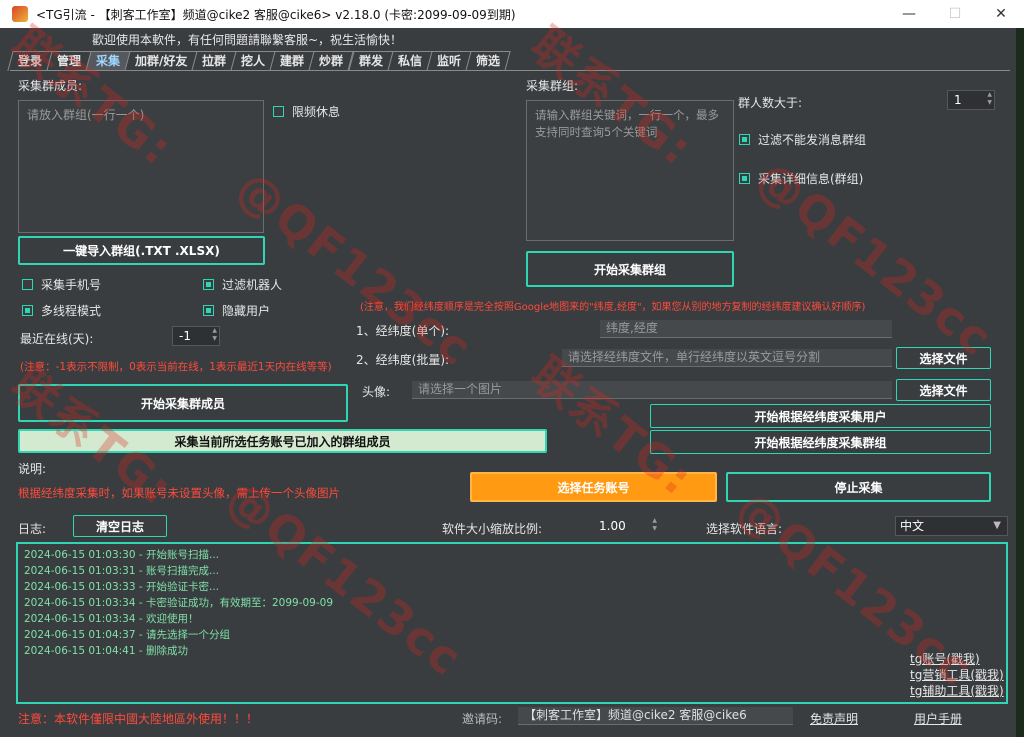 This screenshot has width=1024, height=737. Describe the element at coordinates (802, 139) in the screenshot. I see `filter-no-msg-groups-checkbox: 过滤不能发消息群组` at that location.